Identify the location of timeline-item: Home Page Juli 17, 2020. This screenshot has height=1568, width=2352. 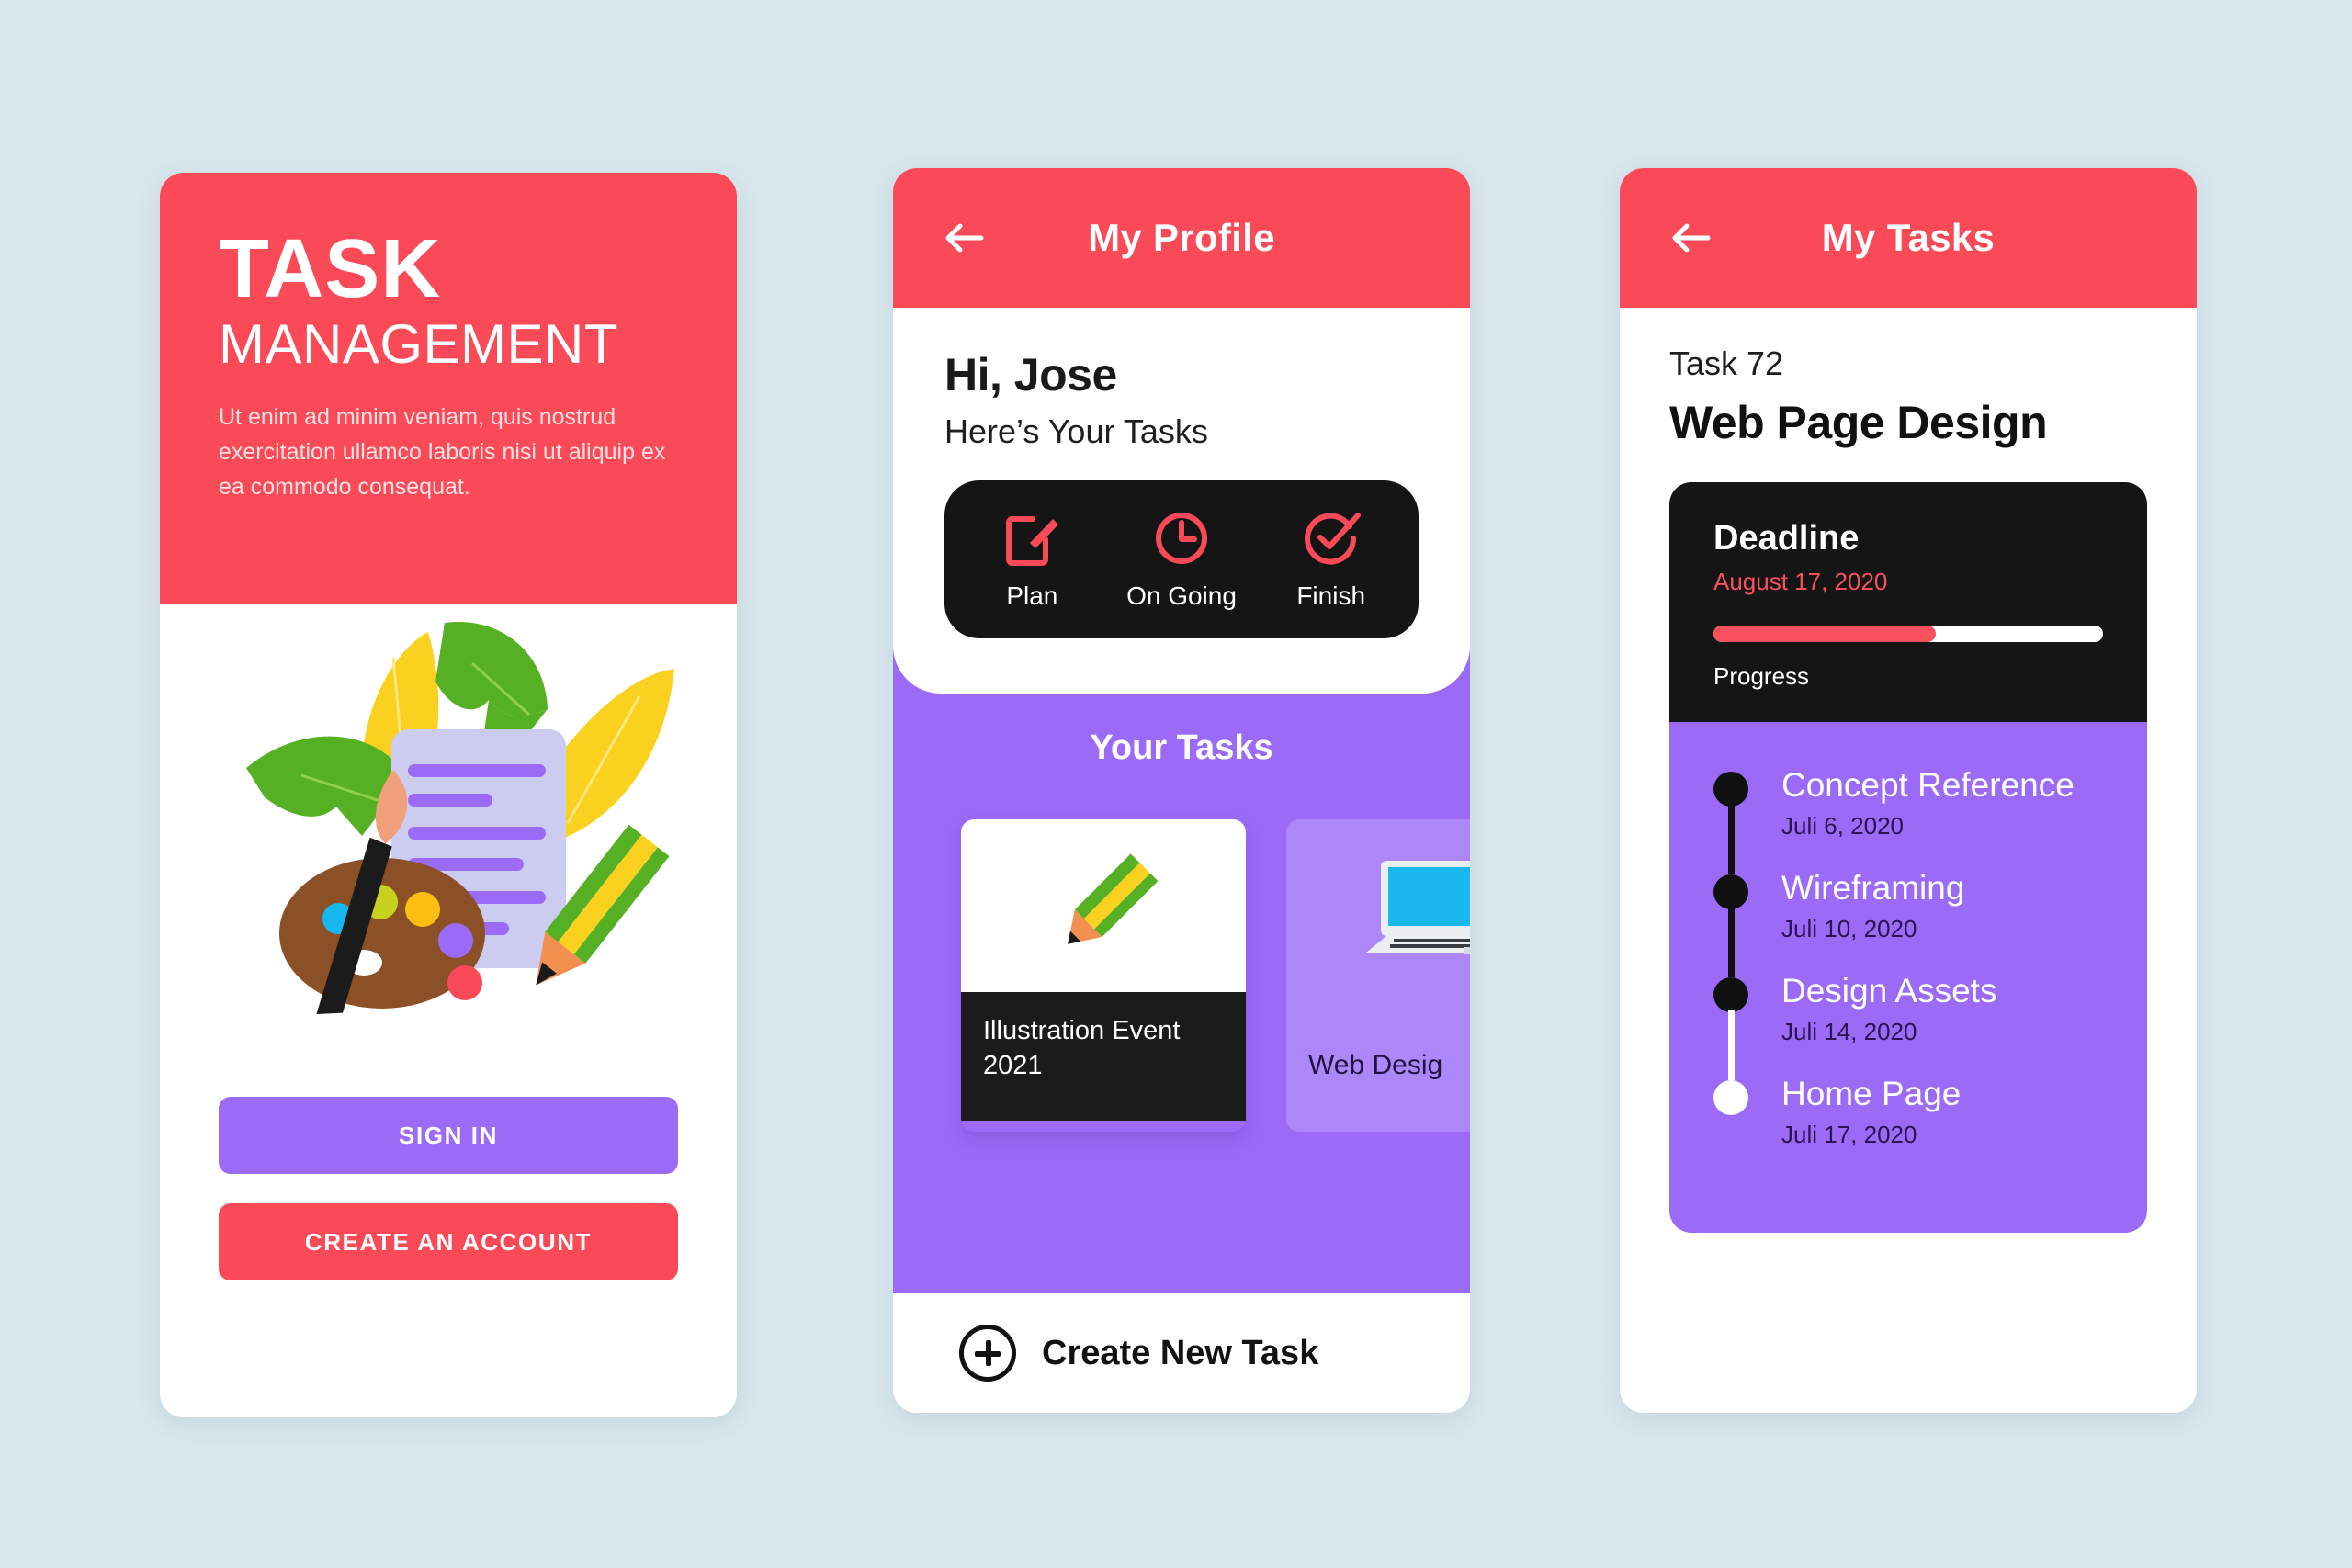
(1908, 1126).